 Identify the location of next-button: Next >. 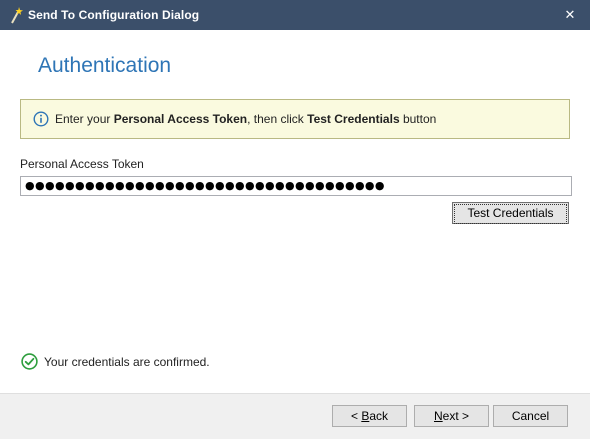
(451, 416).